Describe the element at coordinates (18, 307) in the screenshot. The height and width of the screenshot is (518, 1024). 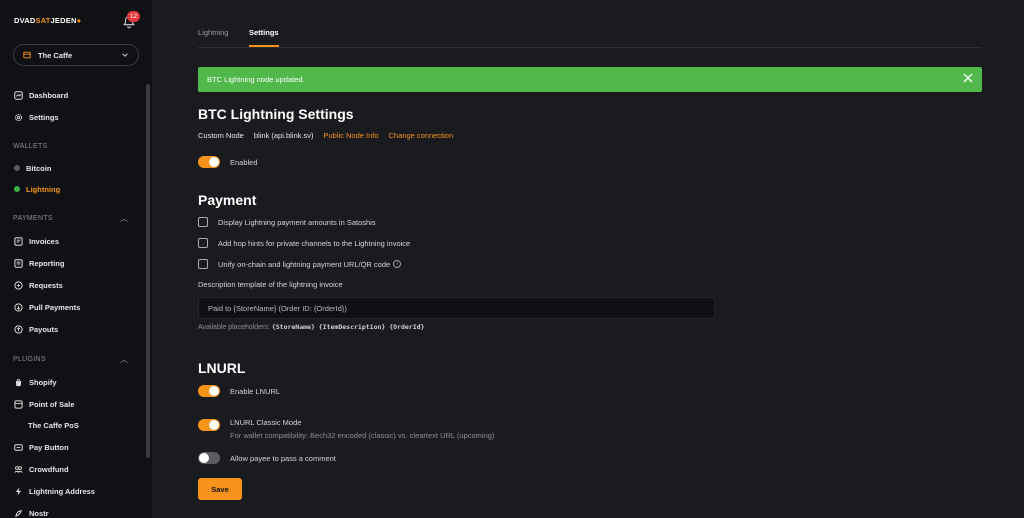
I see `pull-payment-icon` at that location.